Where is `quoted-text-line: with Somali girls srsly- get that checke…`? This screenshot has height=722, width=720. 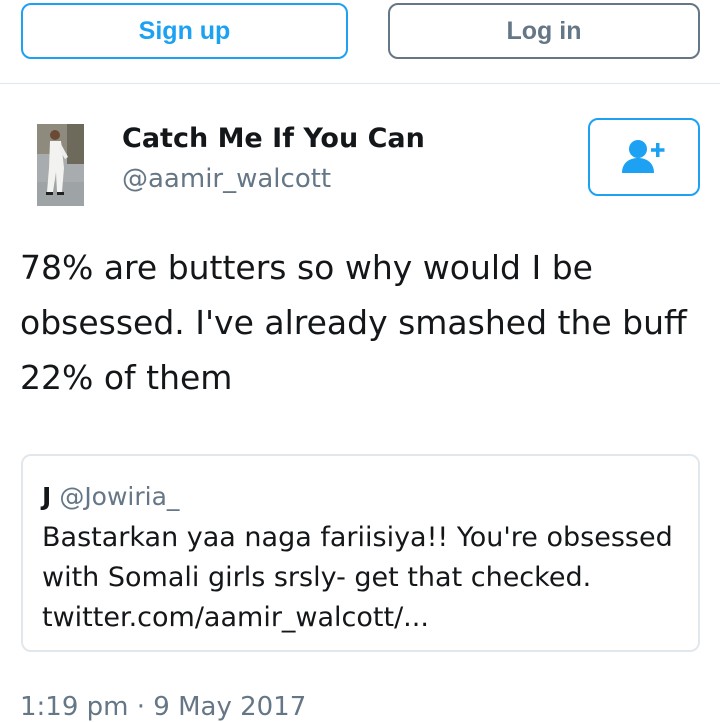 quoted-text-line: with Somali girls srsly- get that checke… is located at coordinates (317, 577).